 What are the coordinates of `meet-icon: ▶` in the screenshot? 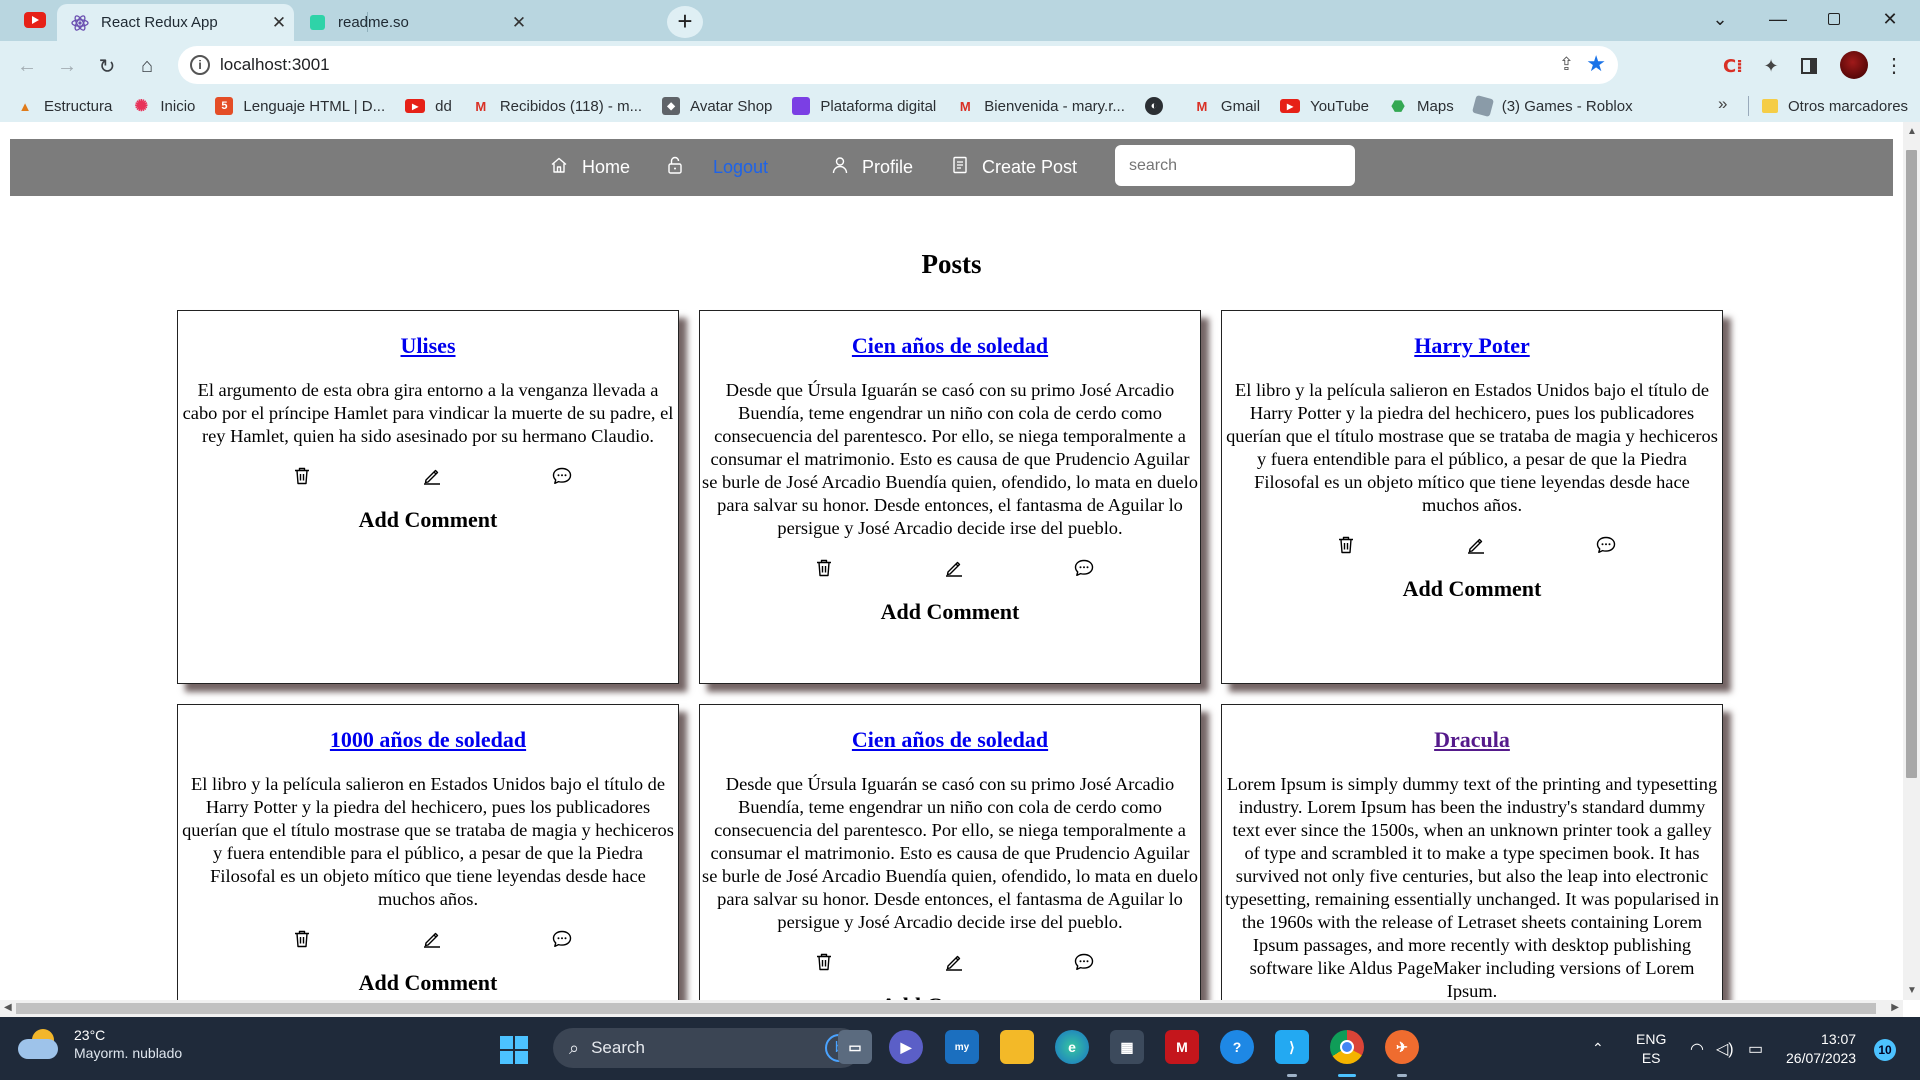 It's located at (906, 1047).